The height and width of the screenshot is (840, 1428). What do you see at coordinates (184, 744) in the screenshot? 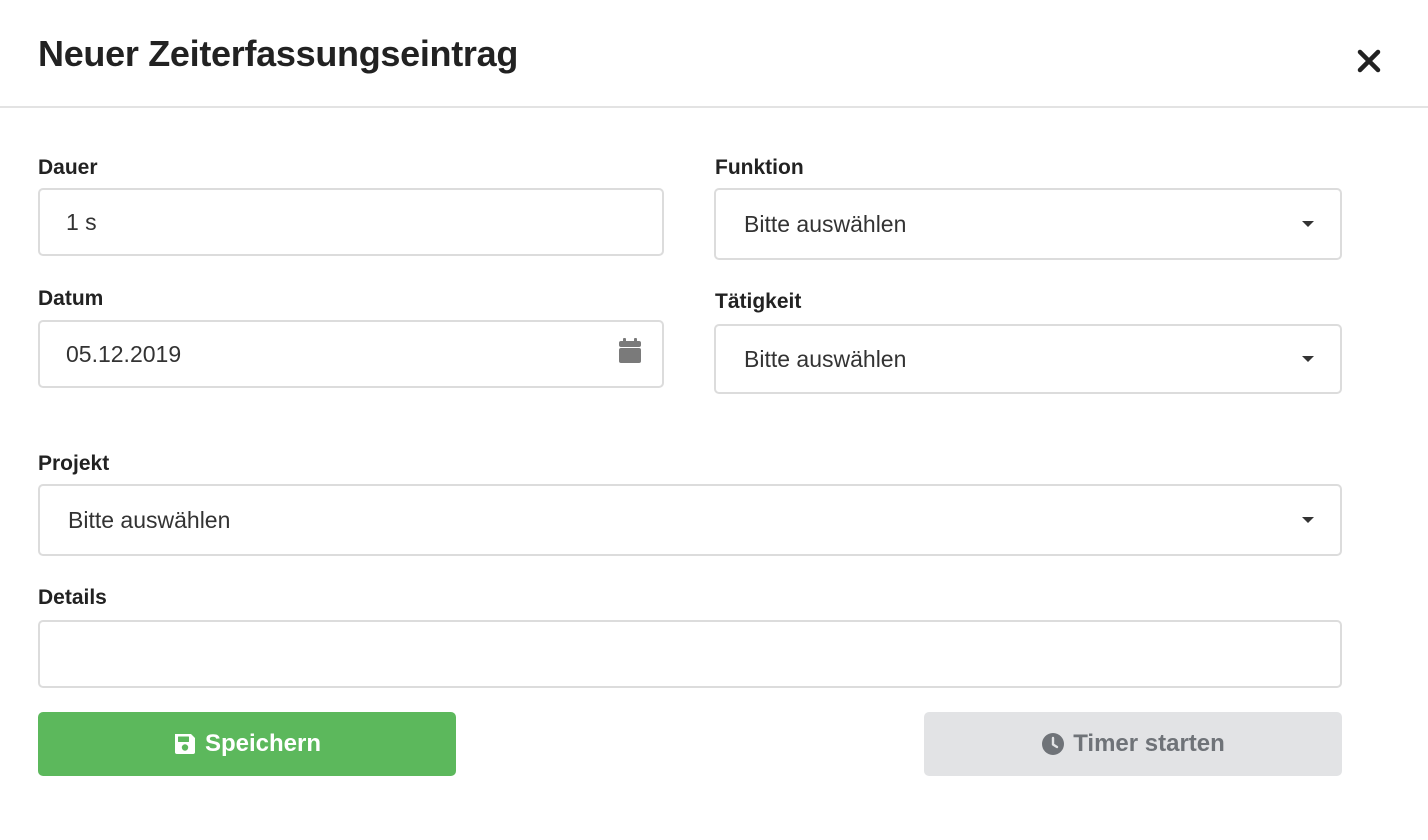
I see `floppy-disk-icon` at bounding box center [184, 744].